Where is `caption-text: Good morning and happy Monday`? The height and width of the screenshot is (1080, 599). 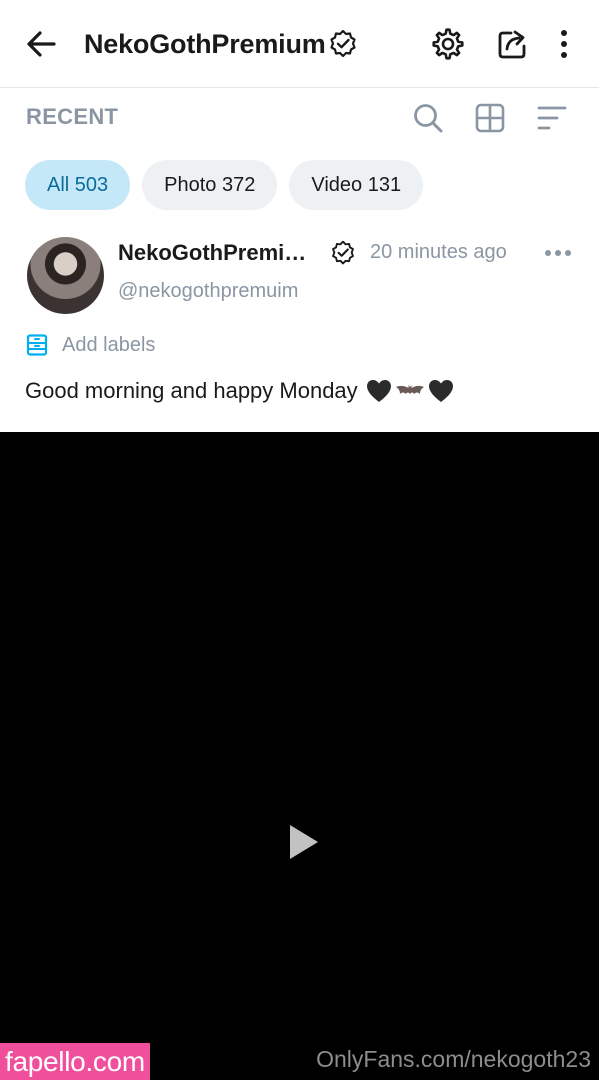 caption-text: Good morning and happy Monday is located at coordinates (191, 390).